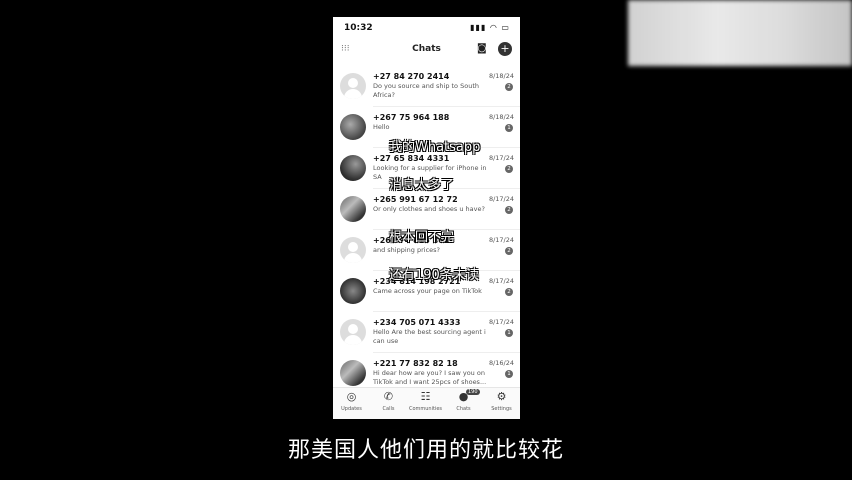  I want to click on new-chat-button: +, so click(505, 49).